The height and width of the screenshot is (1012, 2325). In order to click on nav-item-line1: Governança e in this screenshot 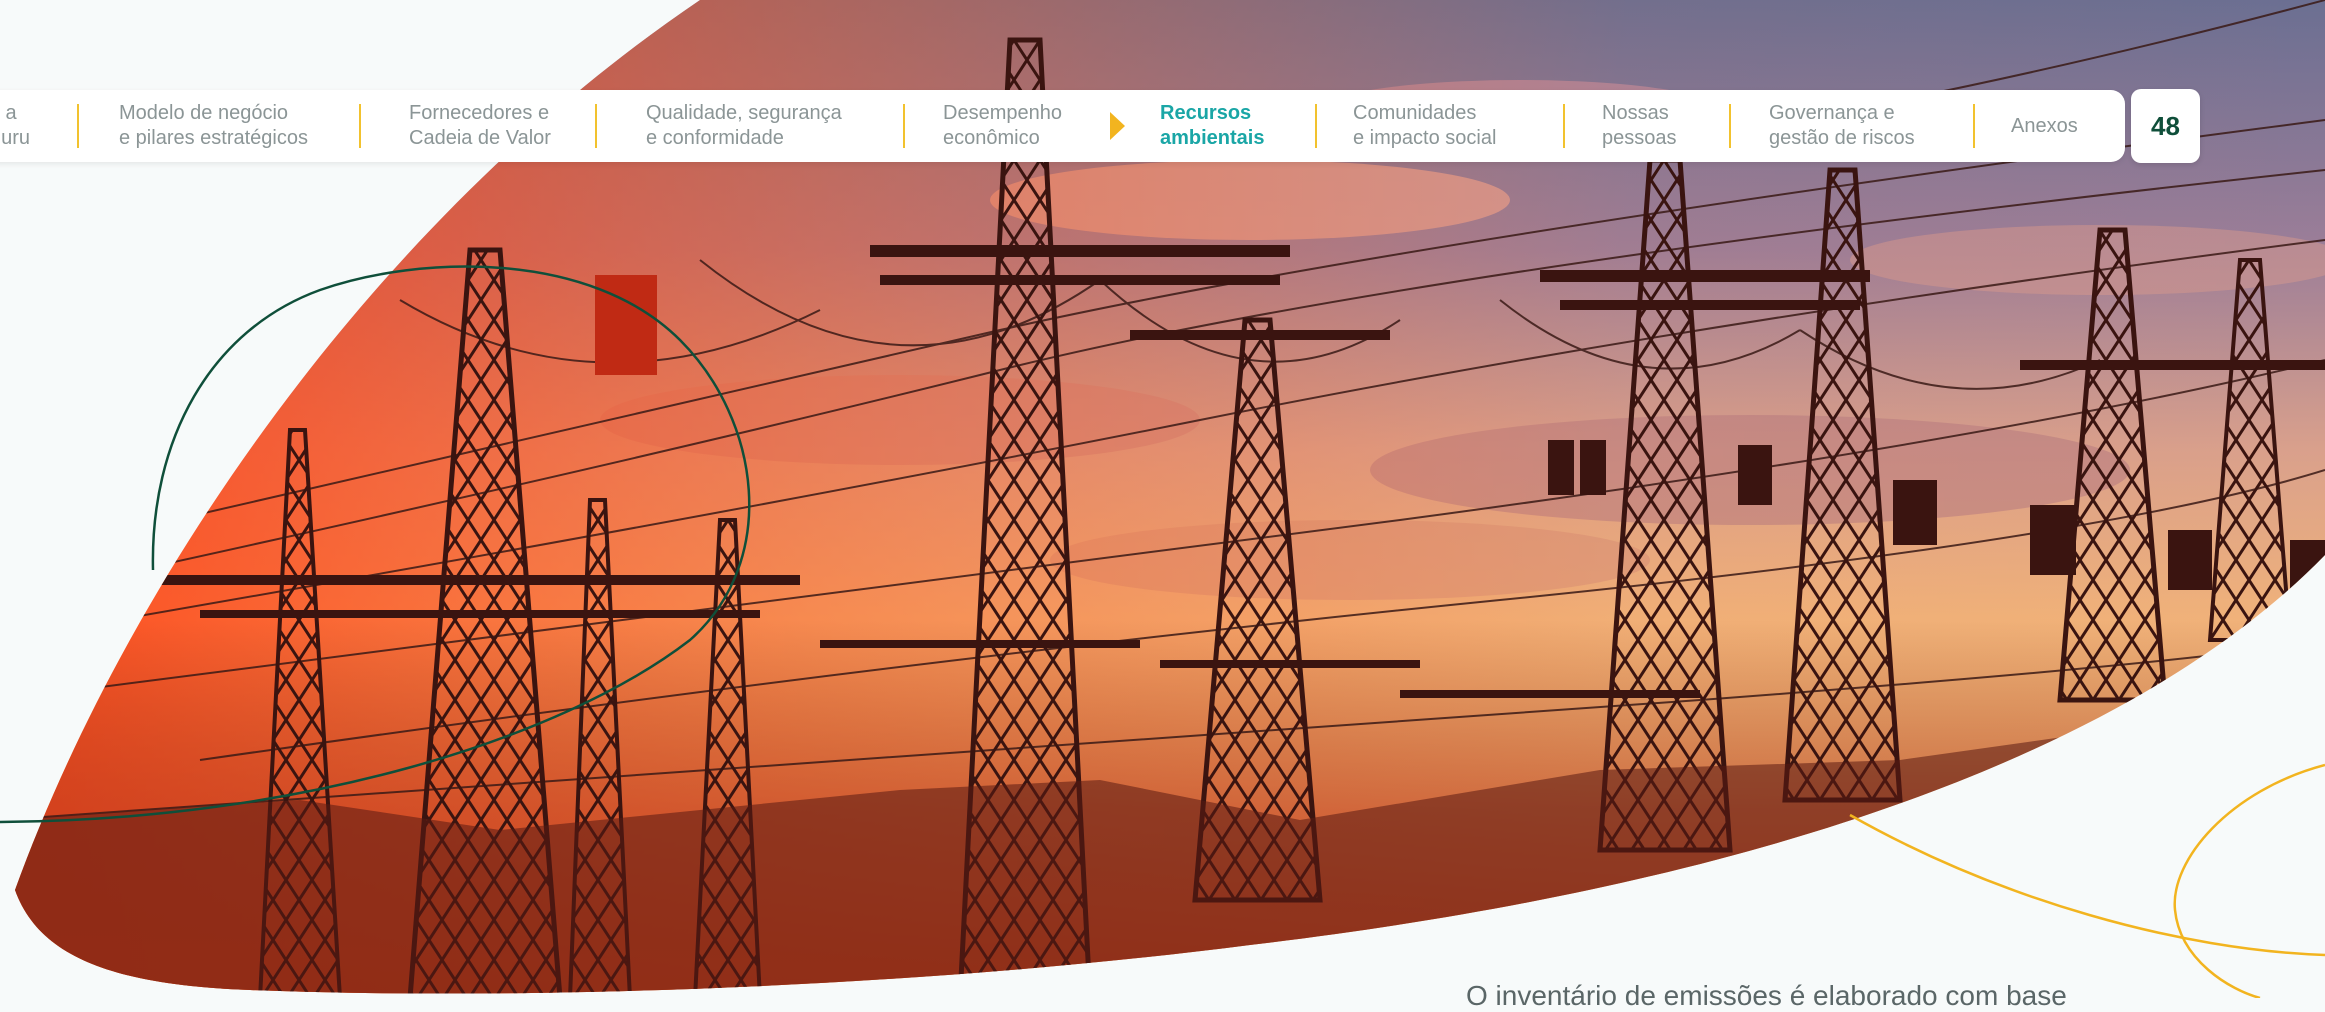, I will do `click(1832, 113)`.